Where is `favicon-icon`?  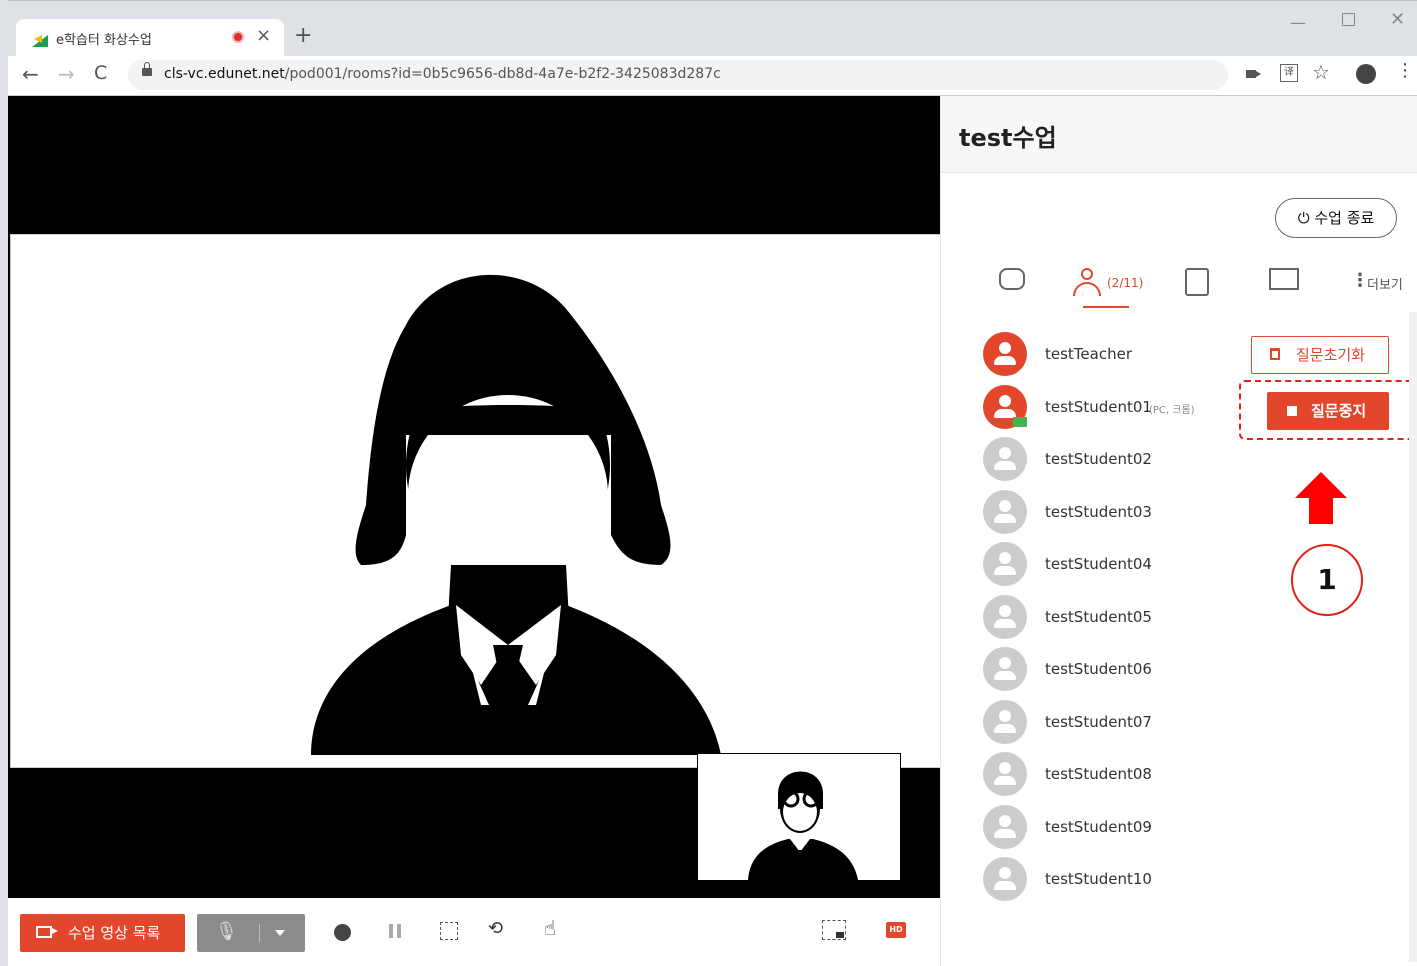 favicon-icon is located at coordinates (40, 41).